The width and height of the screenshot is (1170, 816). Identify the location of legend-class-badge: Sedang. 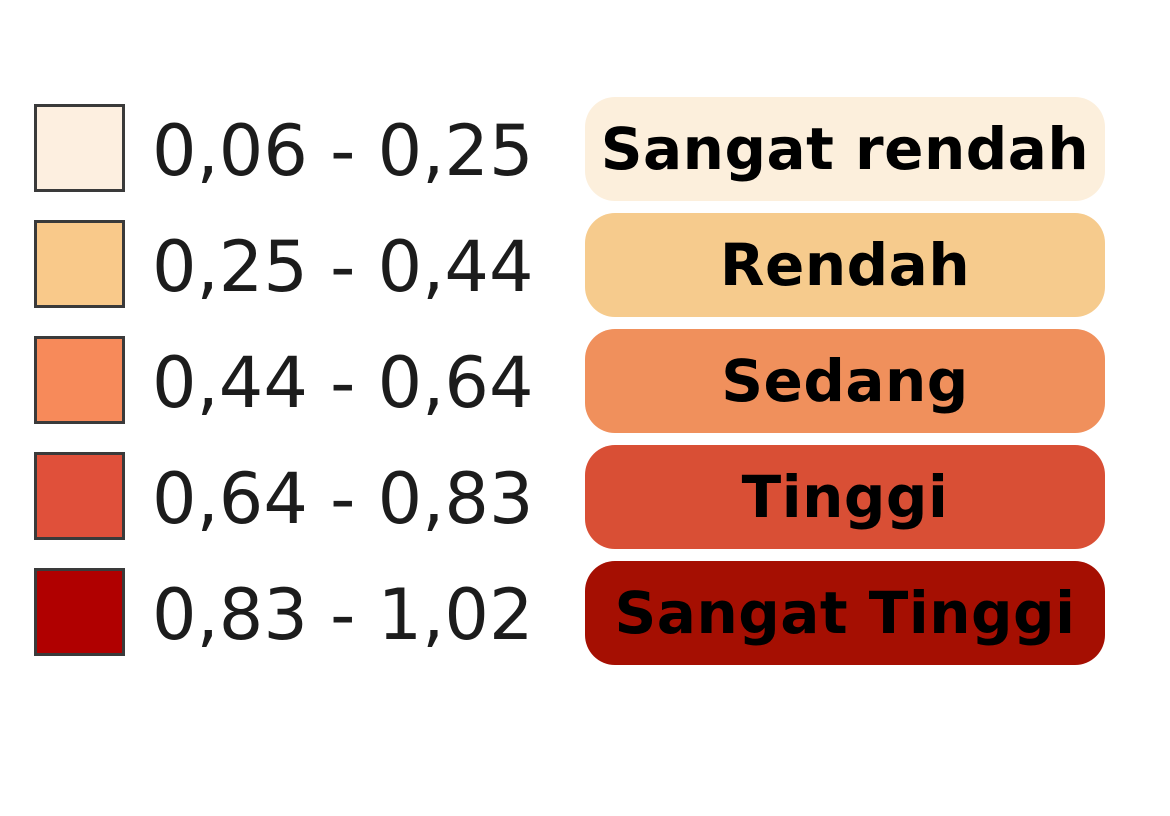
(845, 381).